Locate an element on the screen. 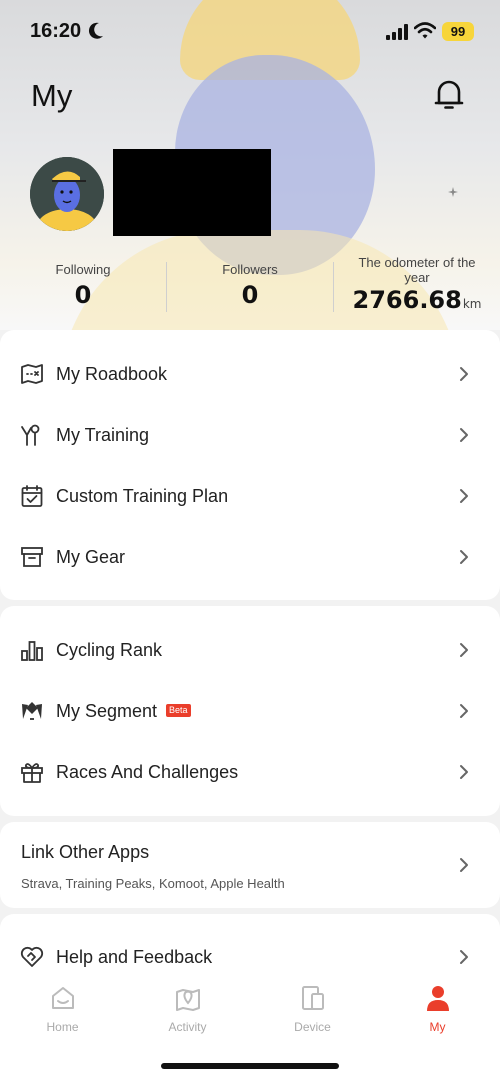 The width and height of the screenshot is (500, 1080). odometer-unit: km is located at coordinates (472, 304).